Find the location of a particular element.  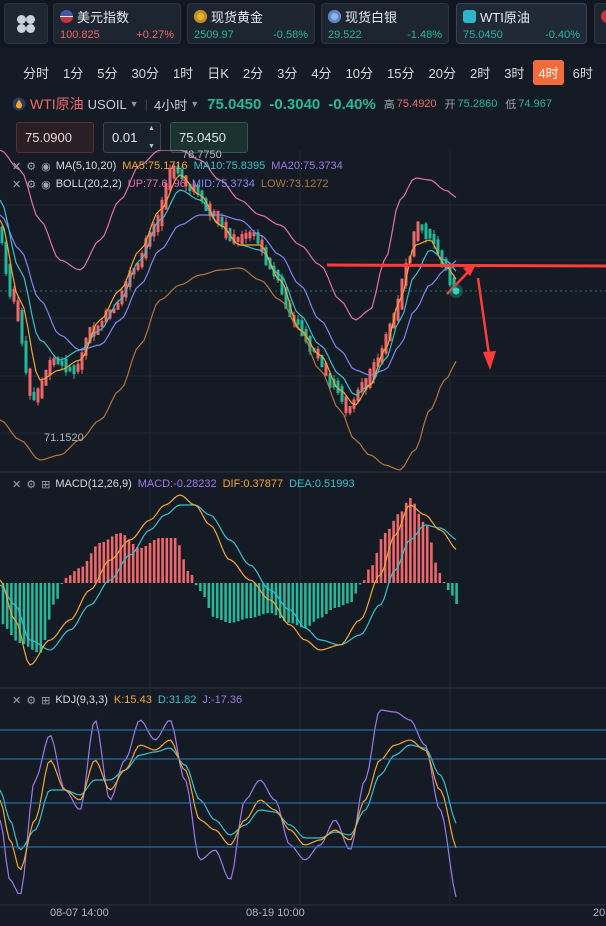

timeframe-tab: 4时 is located at coordinates (548, 72).